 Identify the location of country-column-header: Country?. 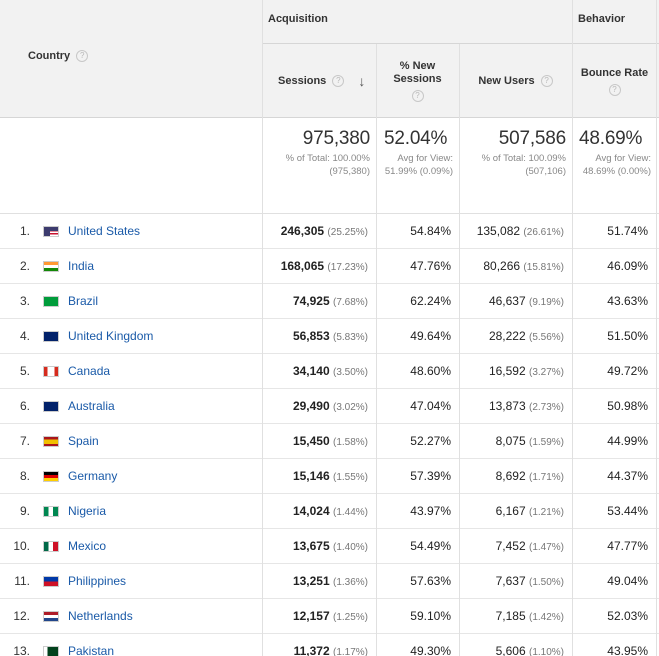
(131, 59).